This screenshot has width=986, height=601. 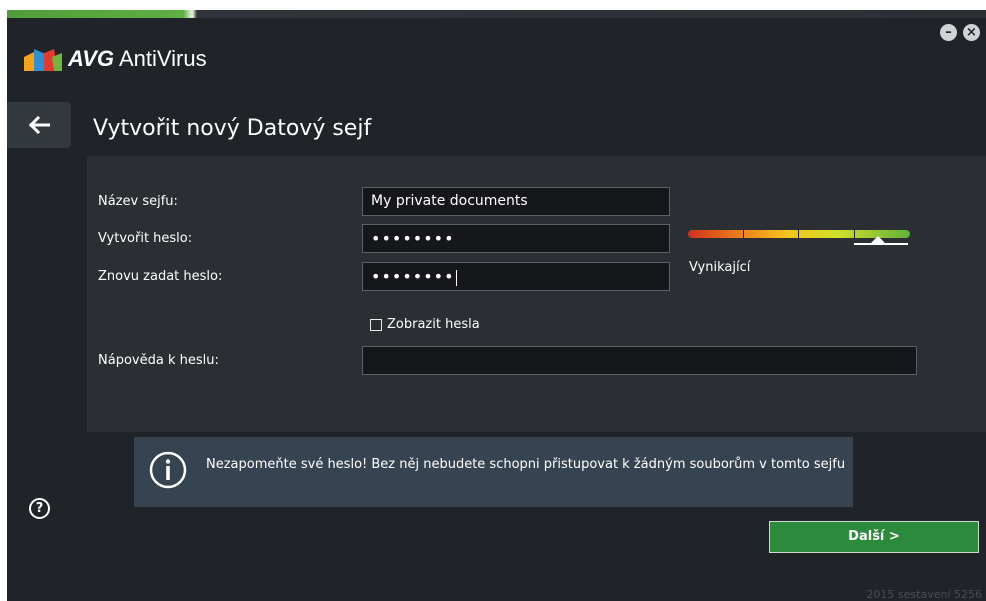 What do you see at coordinates (878, 239) in the screenshot?
I see `strength-pointer-icon` at bounding box center [878, 239].